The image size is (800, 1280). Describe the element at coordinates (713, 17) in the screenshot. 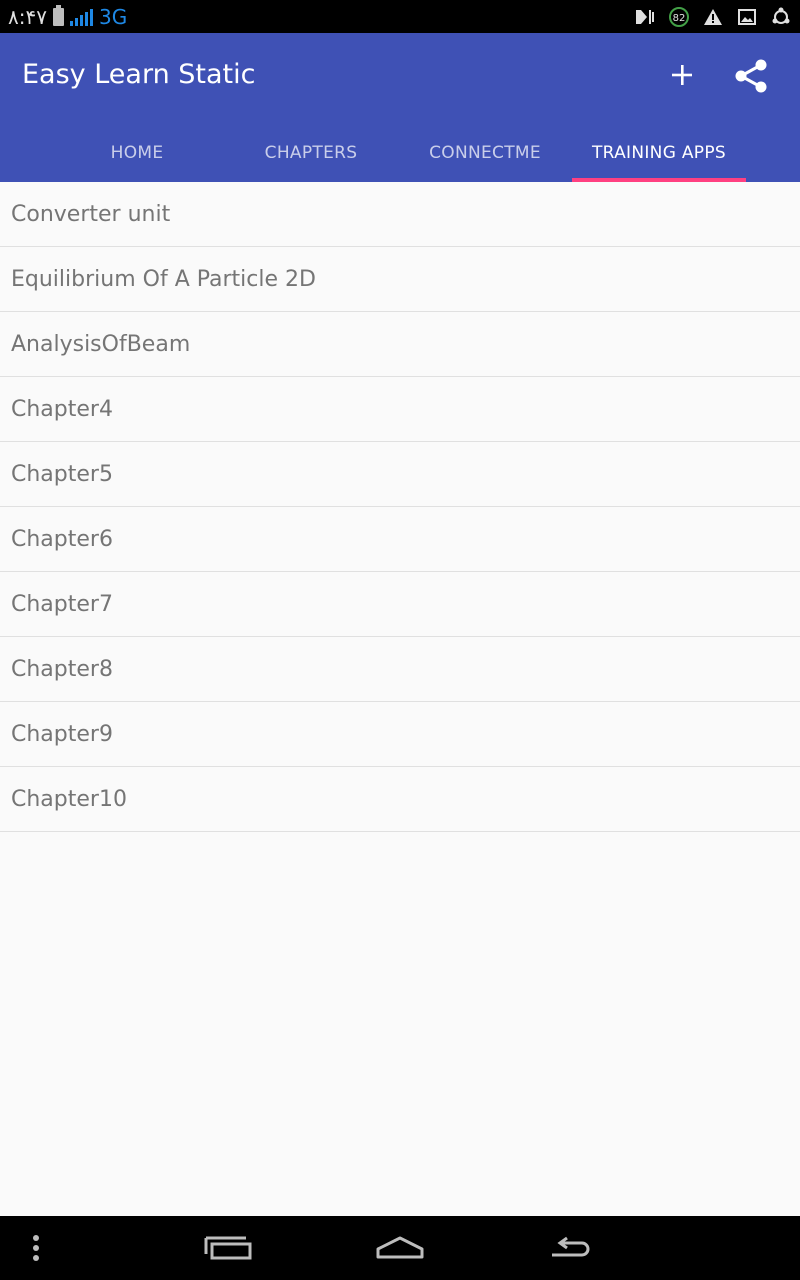

I see `warning-icon` at that location.